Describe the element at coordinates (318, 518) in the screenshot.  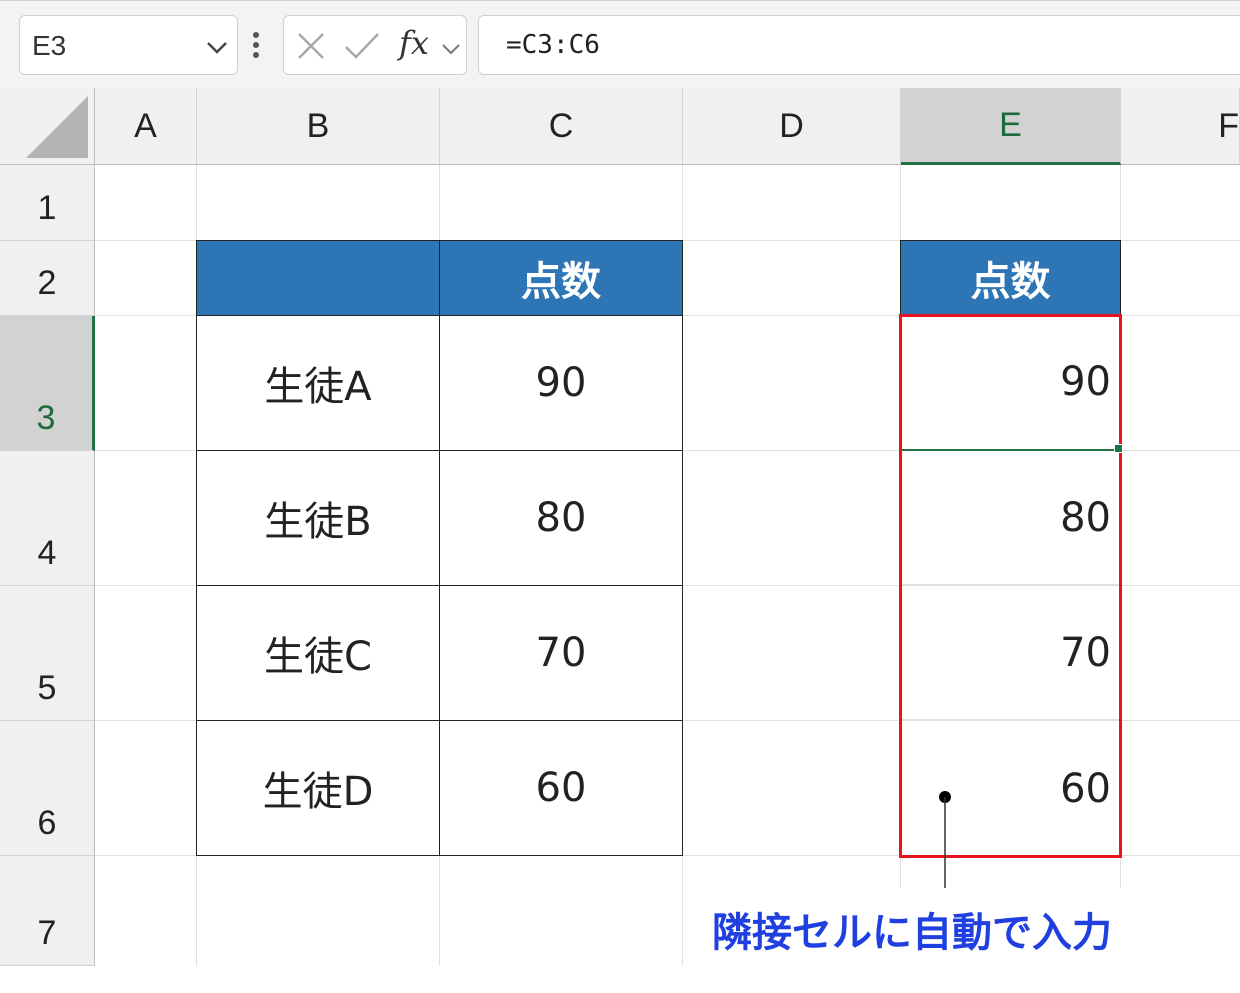
I see `cell-b4: 生徒B` at that location.